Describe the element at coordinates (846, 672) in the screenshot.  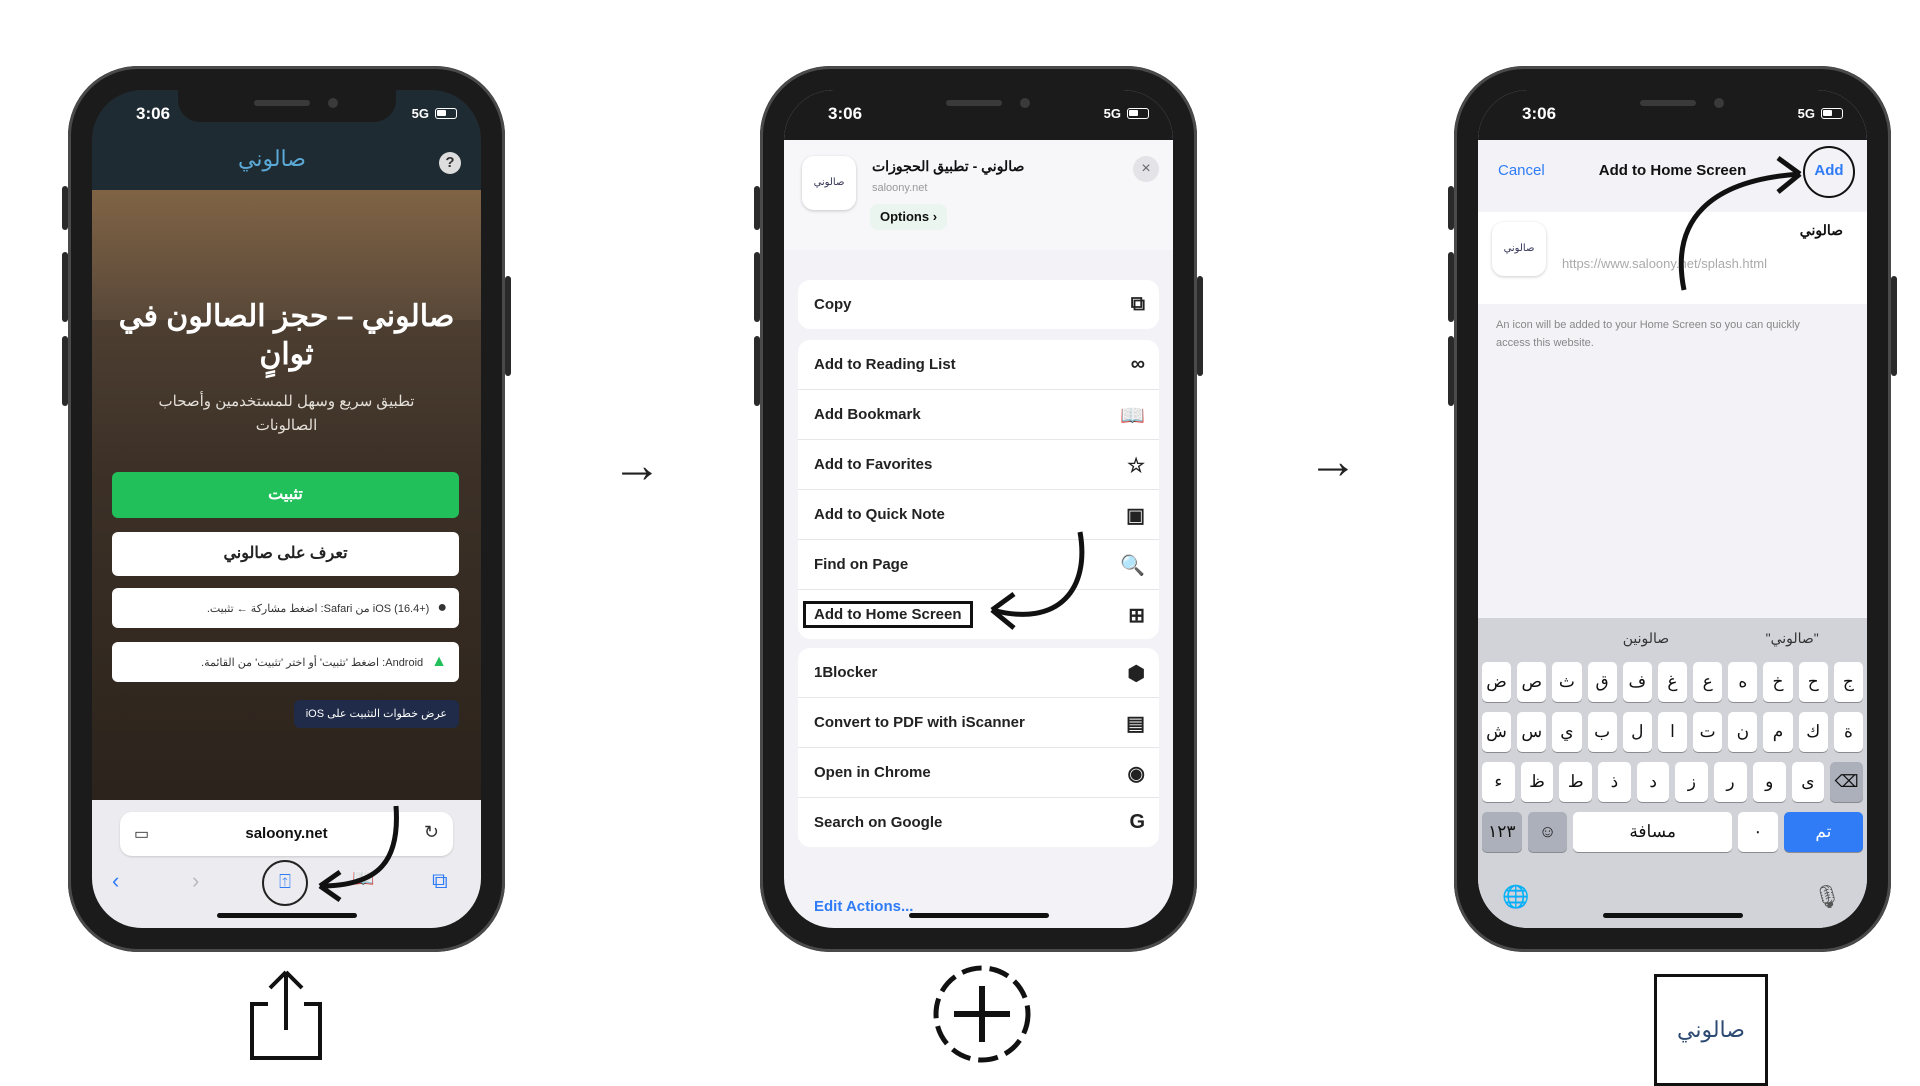
I see `action-label: 1Blocker` at that location.